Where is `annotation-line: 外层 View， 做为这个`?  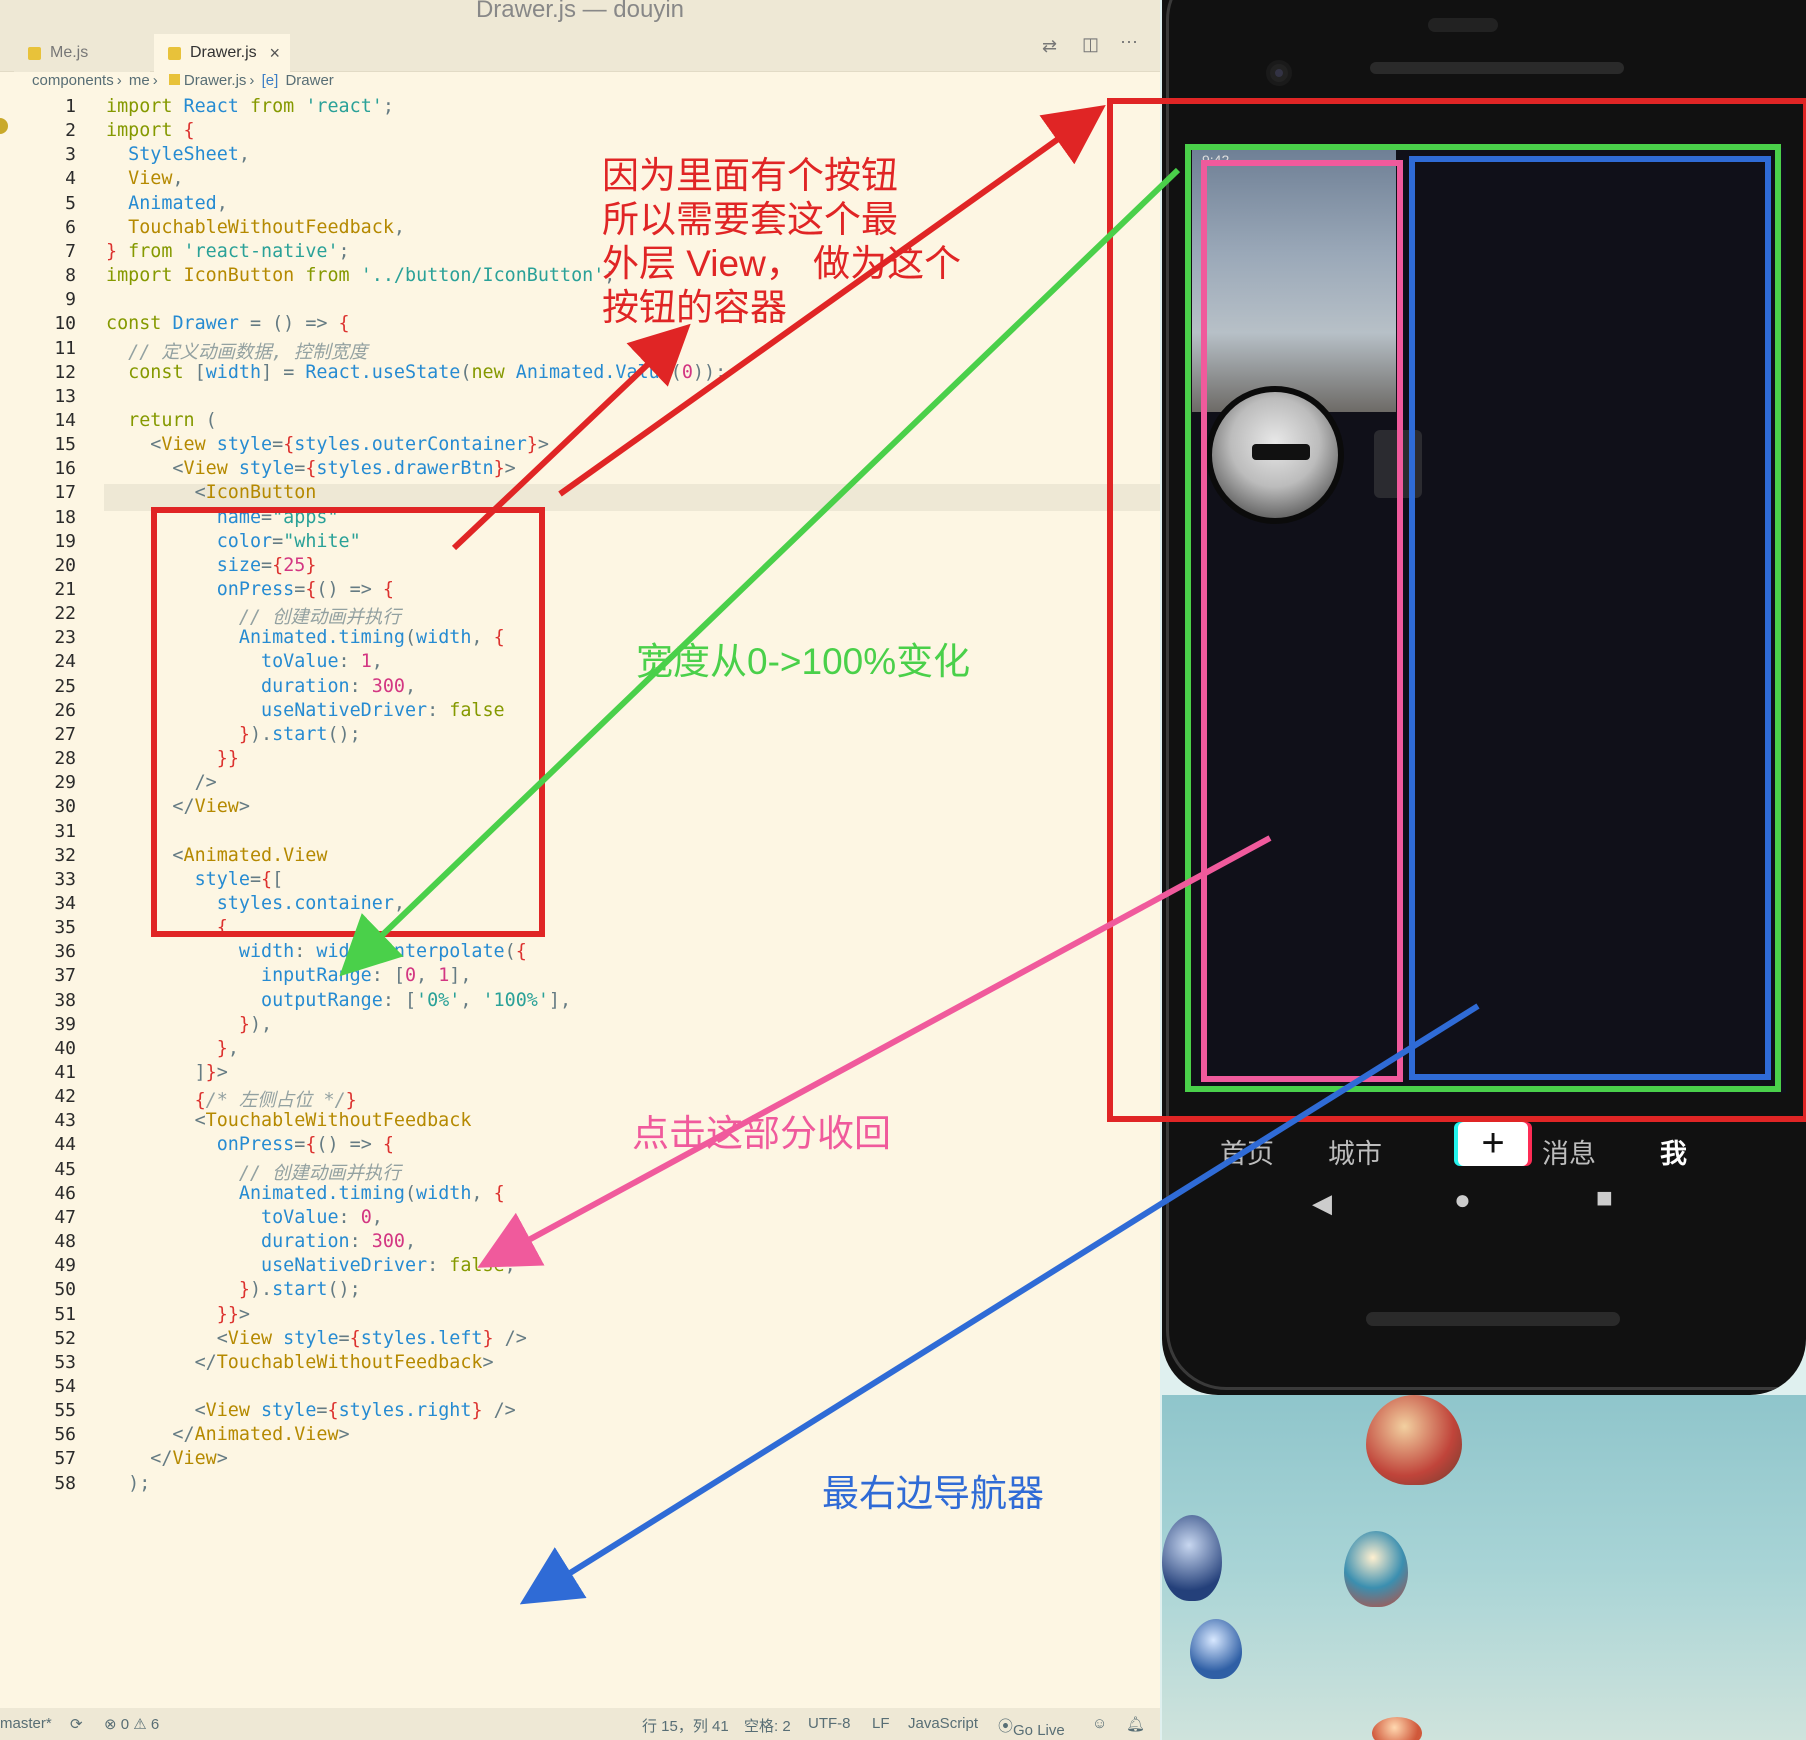
annotation-line: 外层 View， 做为这个 is located at coordinates (782, 263).